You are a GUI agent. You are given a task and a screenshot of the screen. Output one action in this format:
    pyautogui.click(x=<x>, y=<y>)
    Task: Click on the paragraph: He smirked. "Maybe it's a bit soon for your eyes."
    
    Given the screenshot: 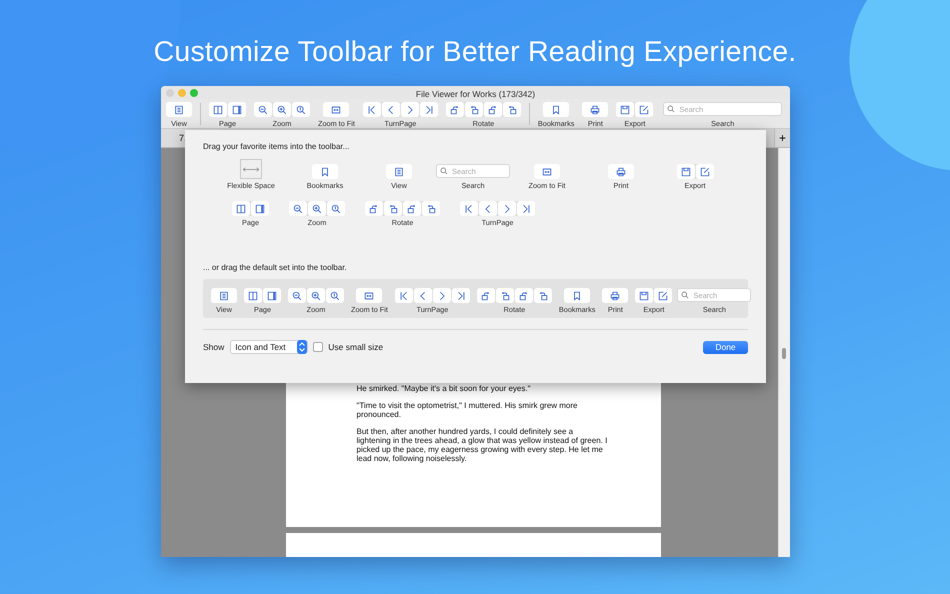 What is the action you would take?
    pyautogui.click(x=444, y=388)
    